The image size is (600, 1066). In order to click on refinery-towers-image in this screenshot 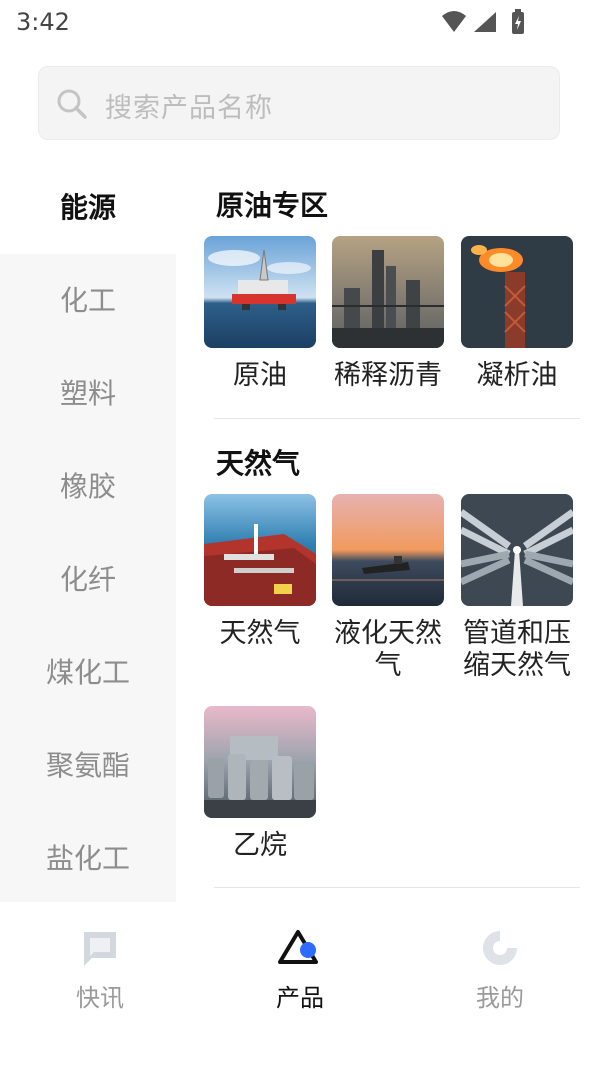, I will do `click(388, 292)`.